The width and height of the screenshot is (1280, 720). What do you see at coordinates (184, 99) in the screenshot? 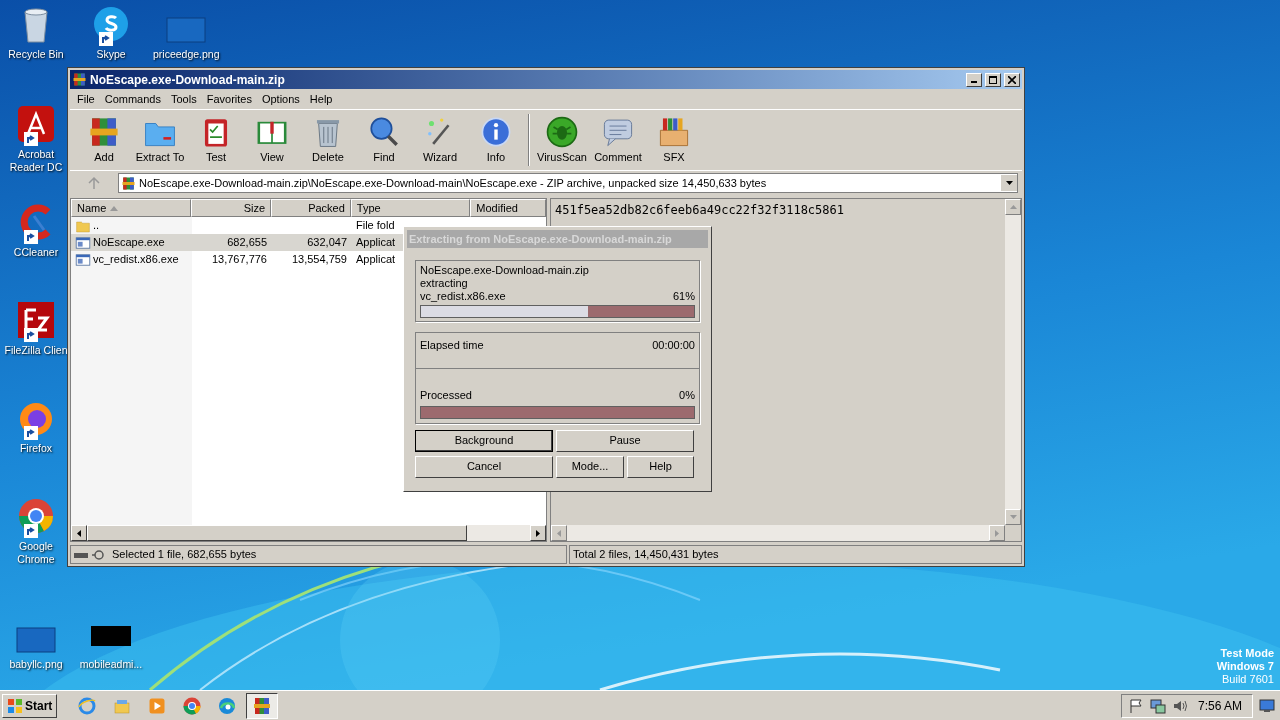
I see `menu-item: Tools` at bounding box center [184, 99].